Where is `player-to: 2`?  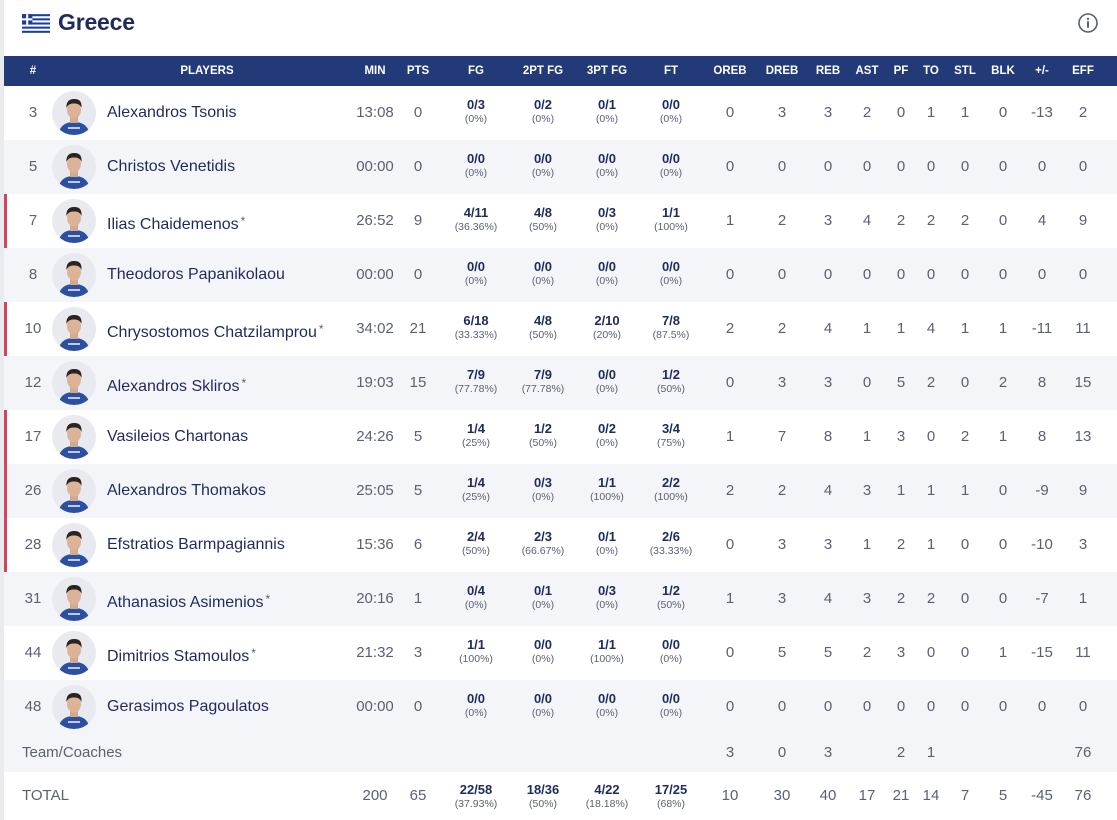
player-to: 2 is located at coordinates (931, 382).